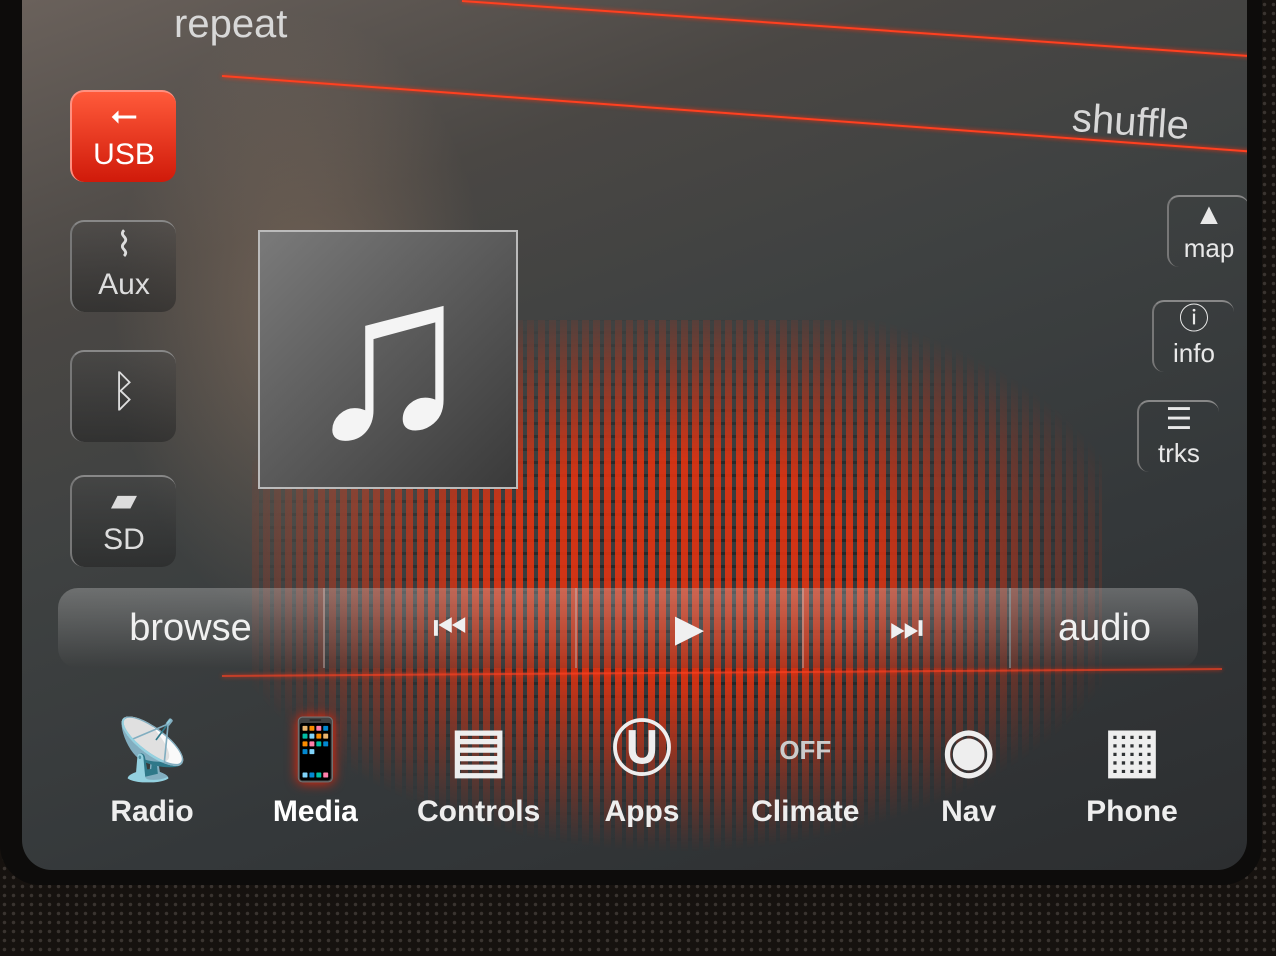  I want to click on usb-icon: ⭠, so click(124, 115).